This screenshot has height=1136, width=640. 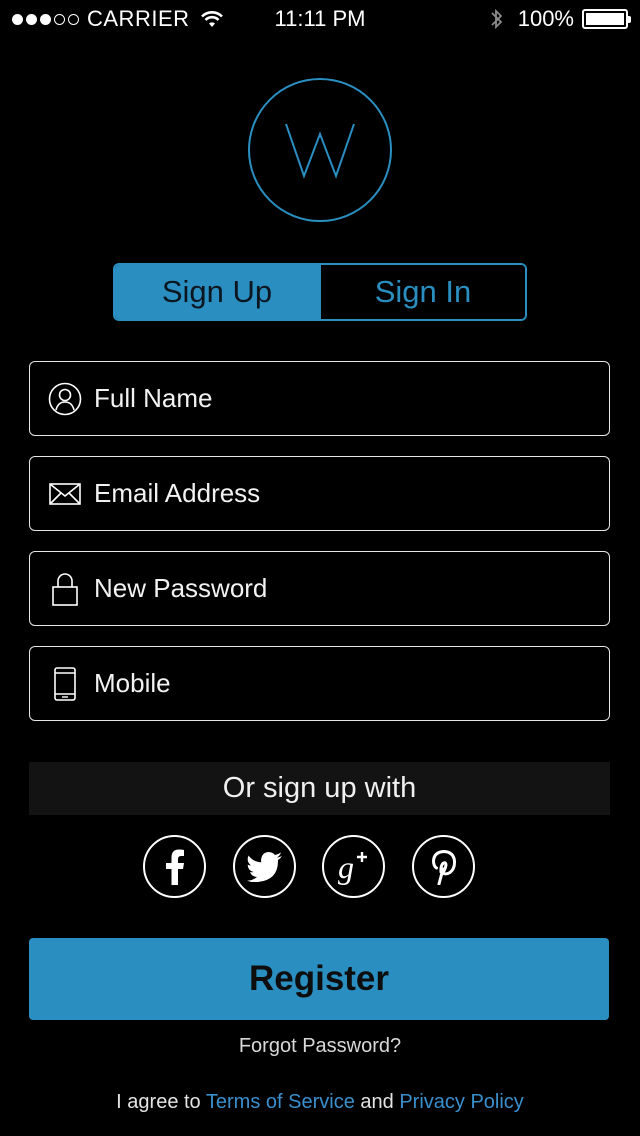 I want to click on password-input, so click(x=324, y=588).